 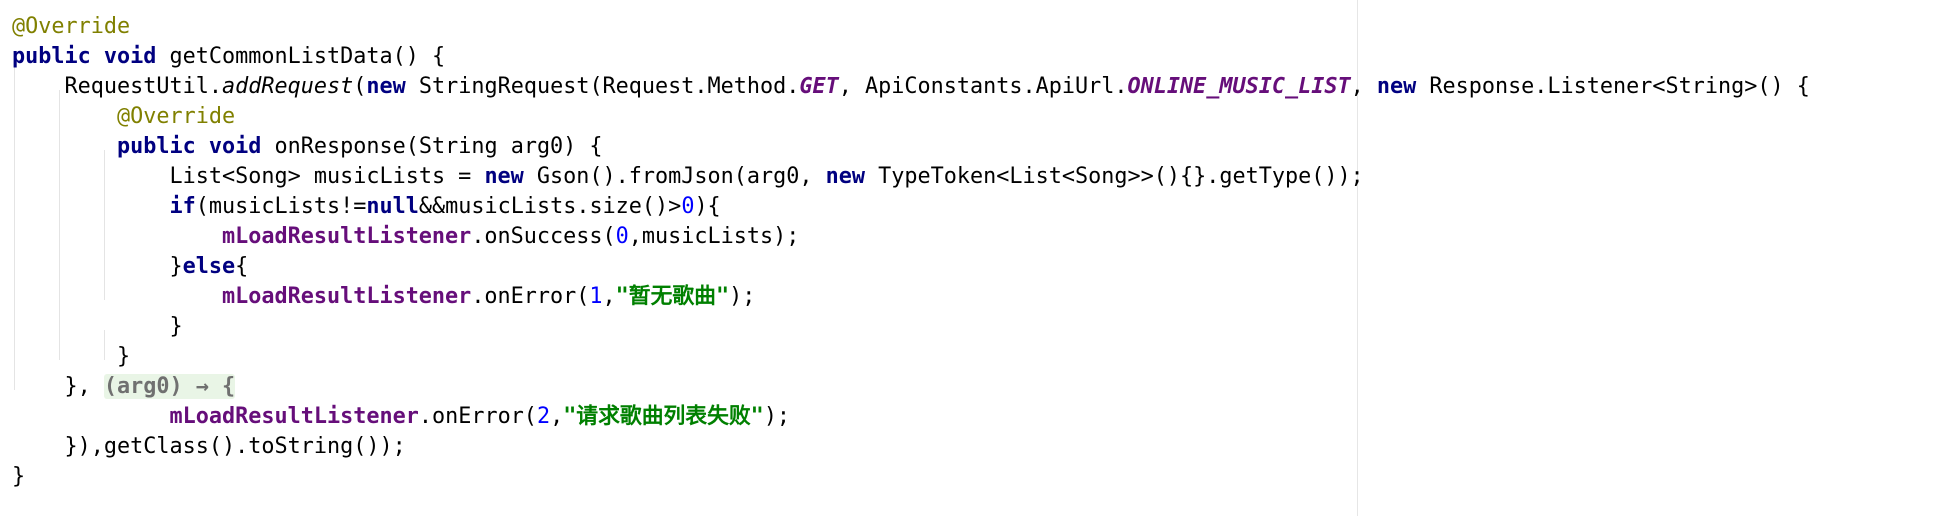 What do you see at coordinates (360, 86) in the screenshot?
I see `code-token: (` at bounding box center [360, 86].